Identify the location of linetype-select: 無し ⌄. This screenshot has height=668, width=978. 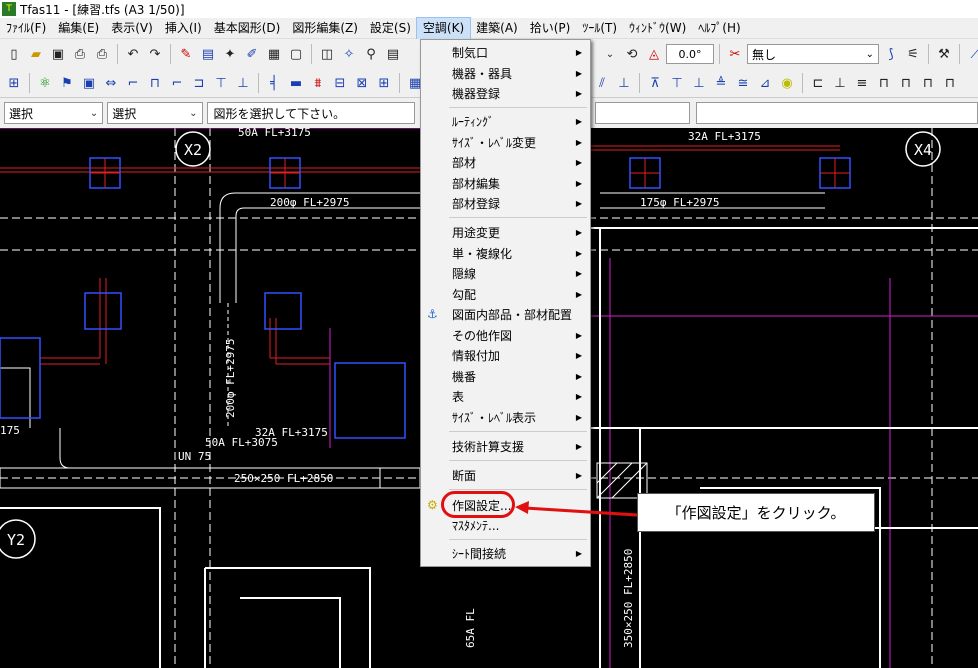
(813, 54).